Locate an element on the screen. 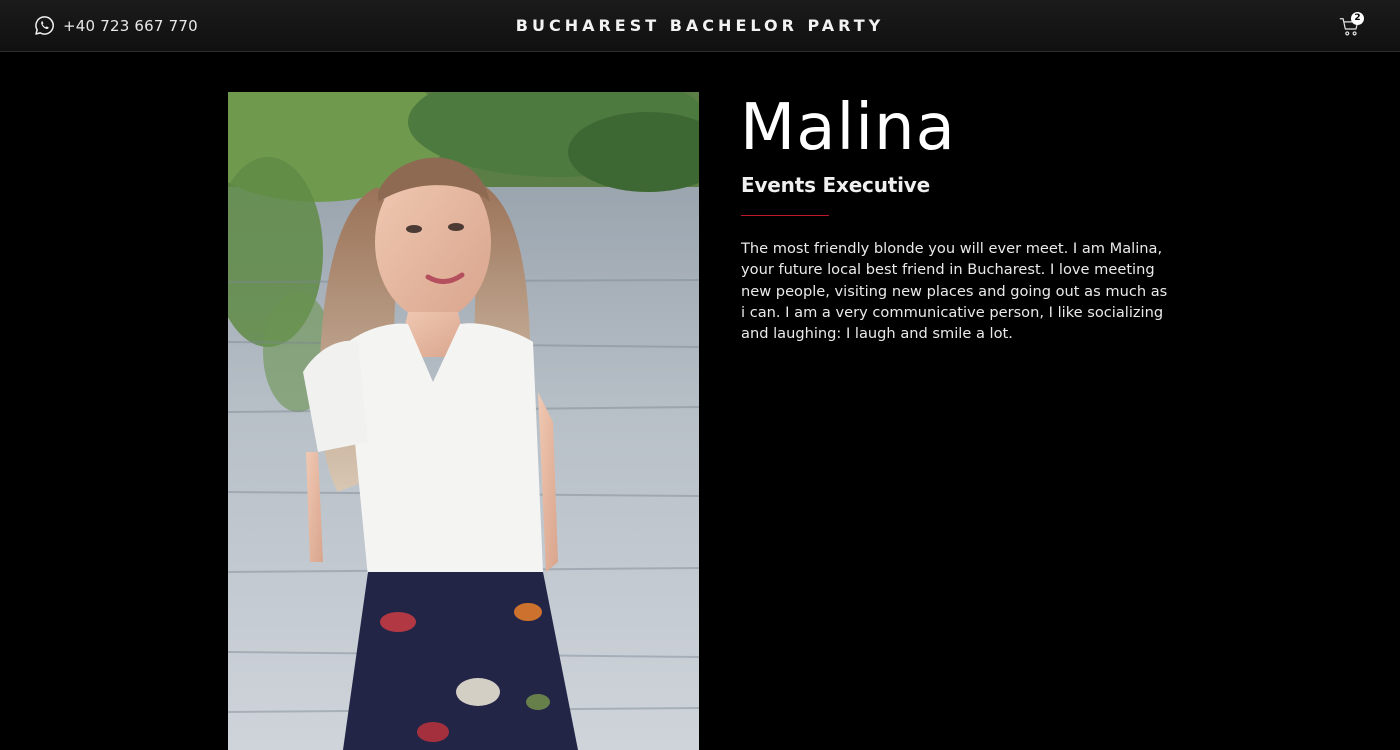  profile-name: Malina is located at coordinates (848, 128).